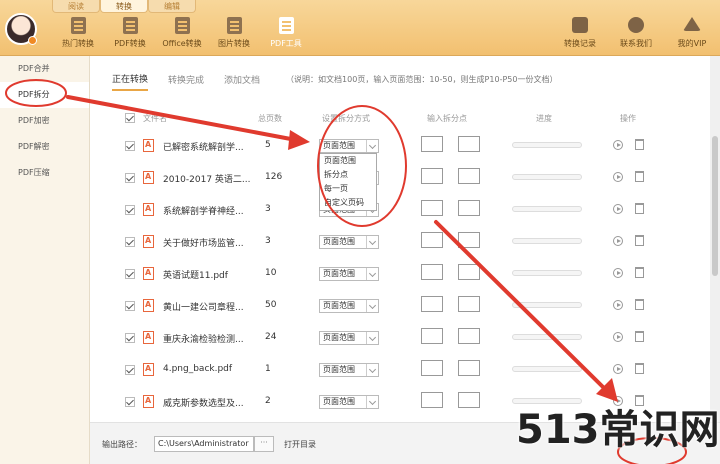  Describe the element at coordinates (172, 6) in the screenshot. I see `tab-edit: 编辑` at that location.